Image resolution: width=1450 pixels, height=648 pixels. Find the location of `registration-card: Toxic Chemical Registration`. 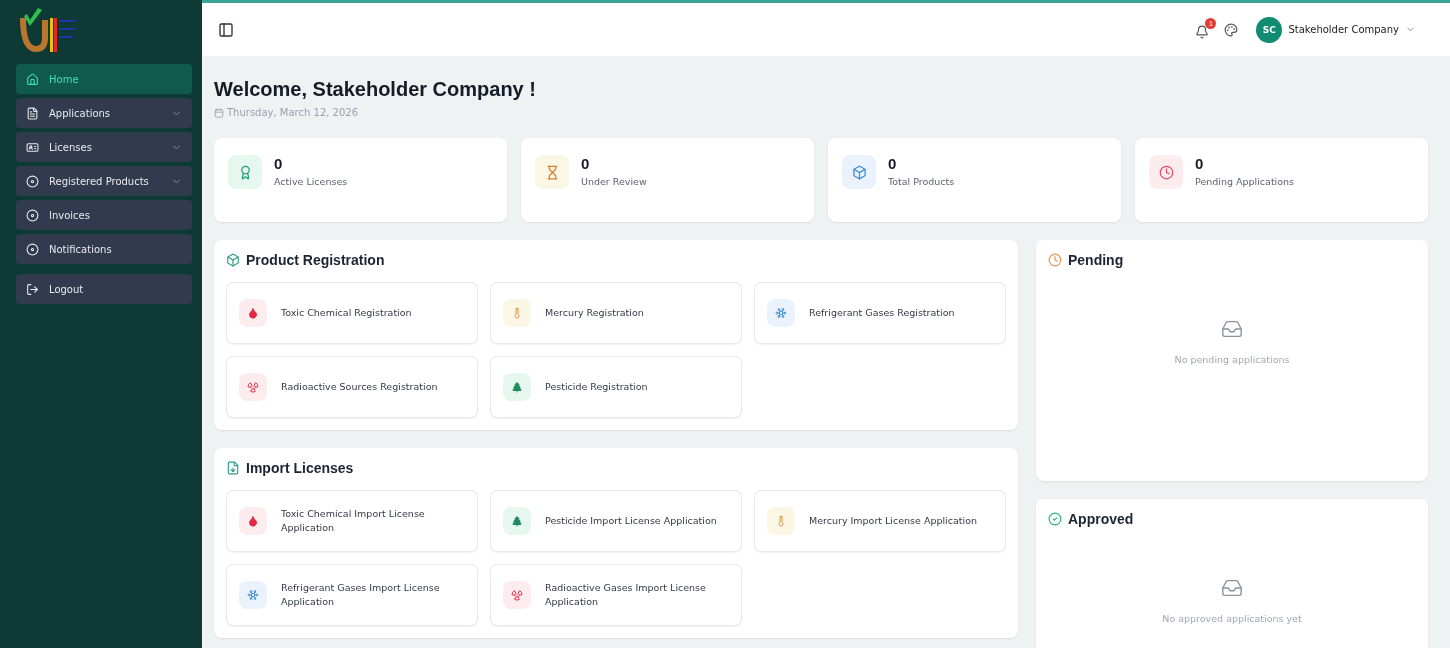

registration-card: Toxic Chemical Registration is located at coordinates (352, 313).